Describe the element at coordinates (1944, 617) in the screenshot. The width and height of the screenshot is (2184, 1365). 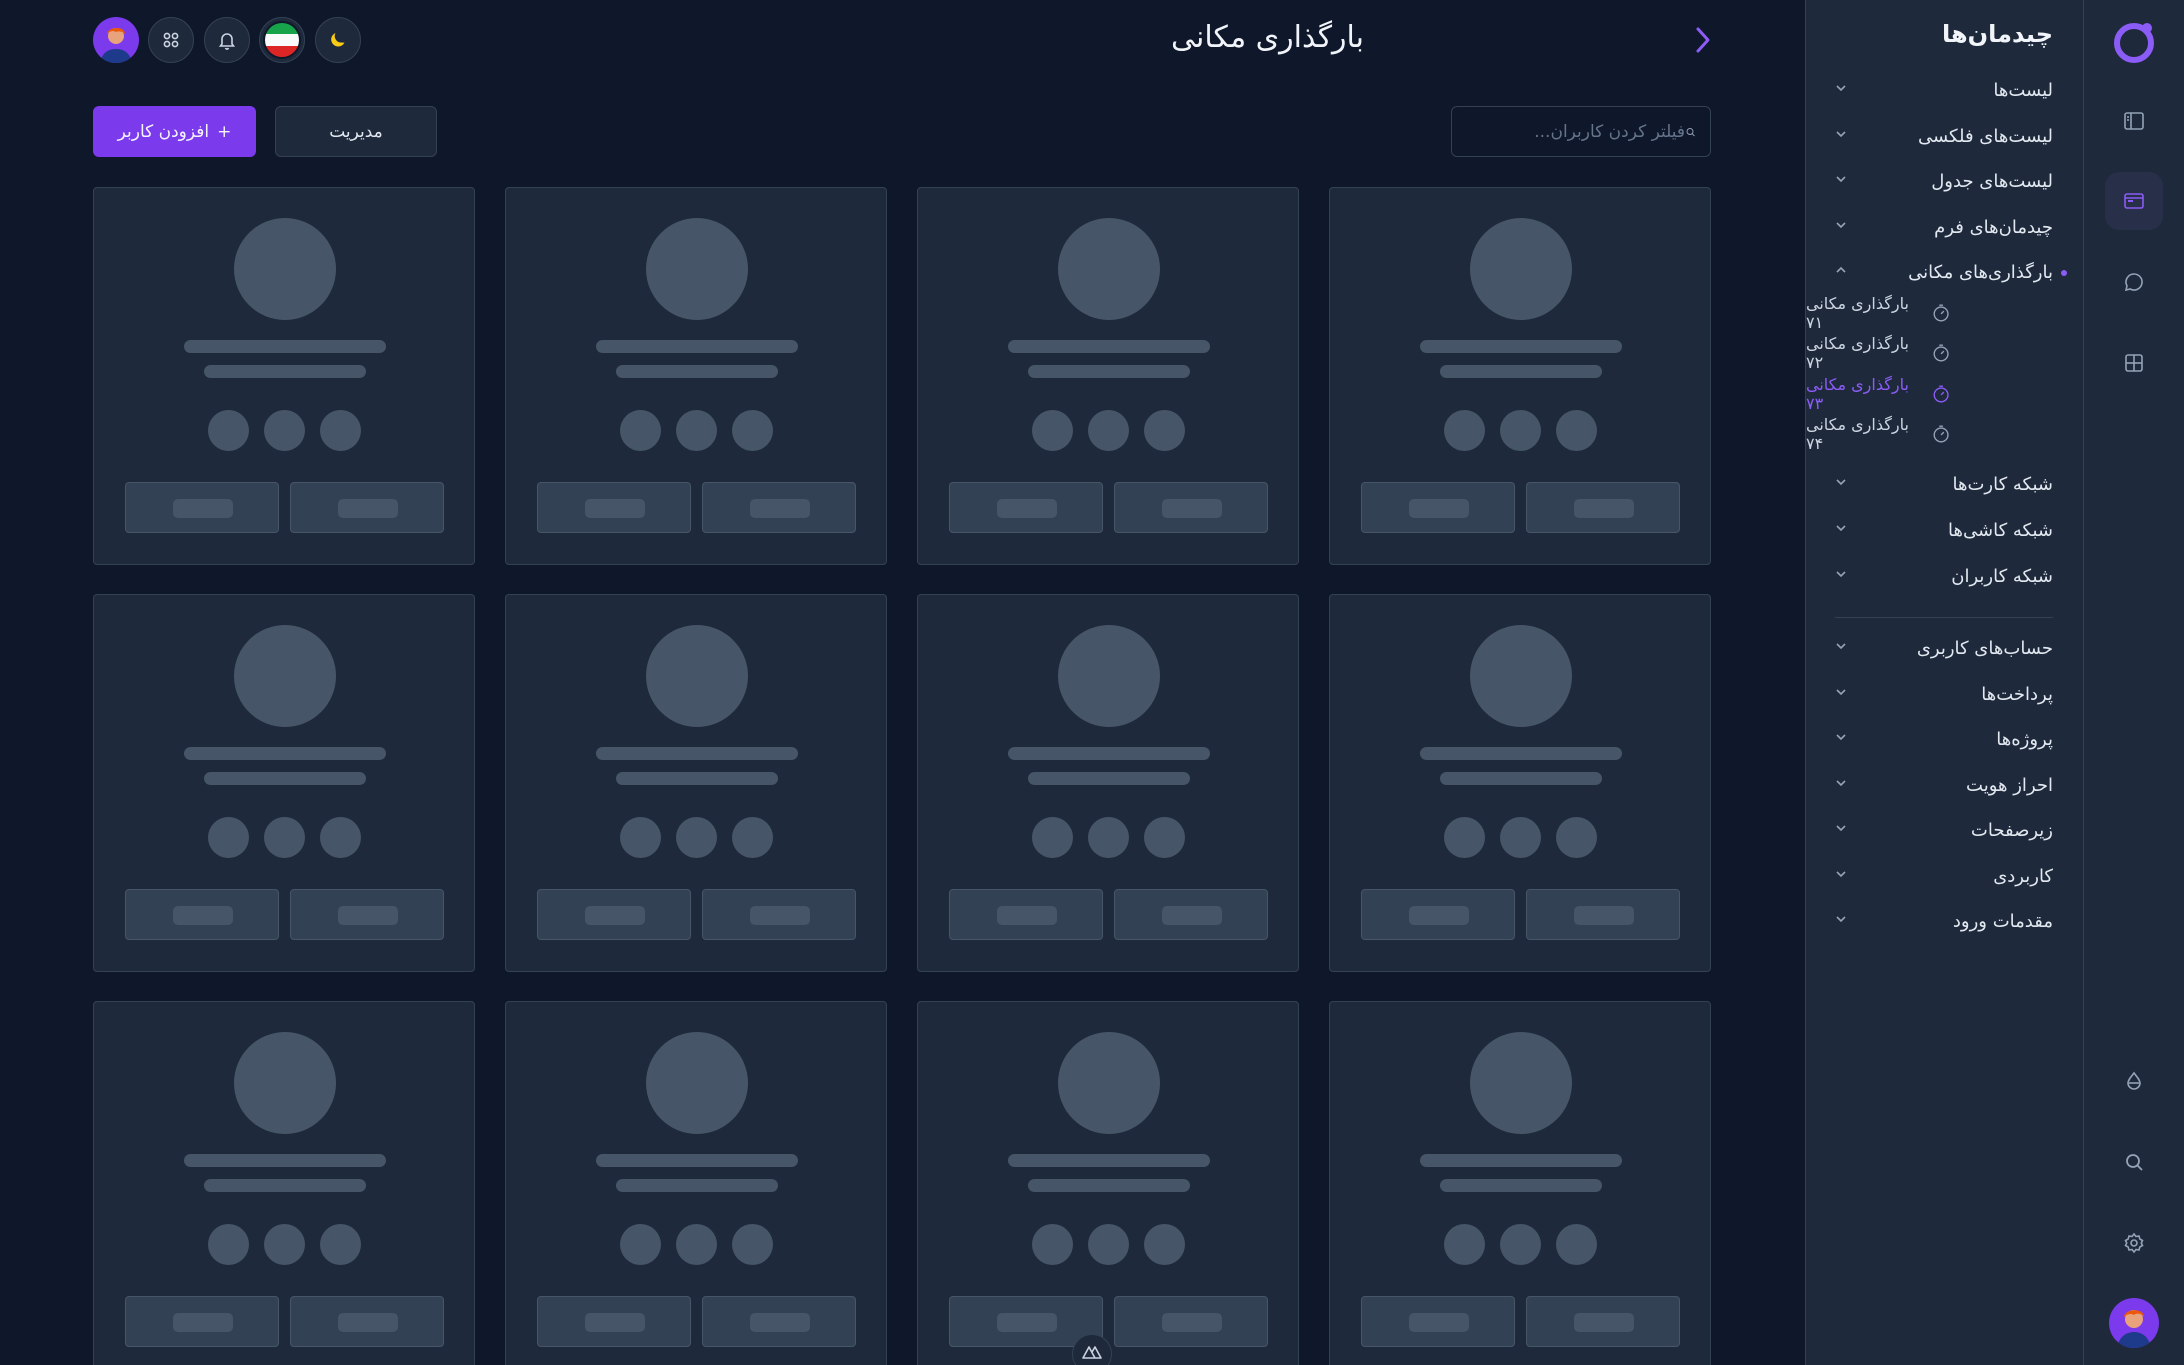
I see `panel-divider` at that location.